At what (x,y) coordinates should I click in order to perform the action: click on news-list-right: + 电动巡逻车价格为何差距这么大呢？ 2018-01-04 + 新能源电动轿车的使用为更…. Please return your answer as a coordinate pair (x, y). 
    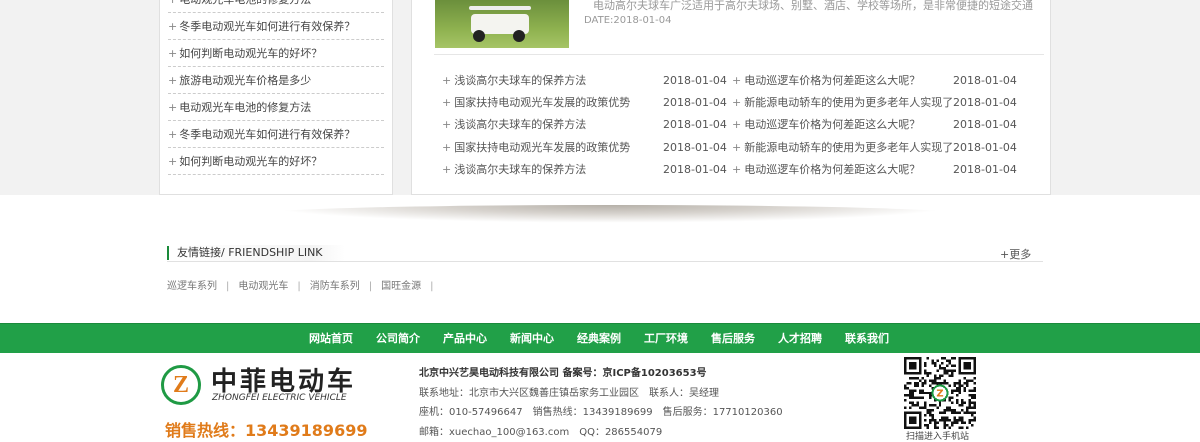
    Looking at the image, I should click on (887, 125).